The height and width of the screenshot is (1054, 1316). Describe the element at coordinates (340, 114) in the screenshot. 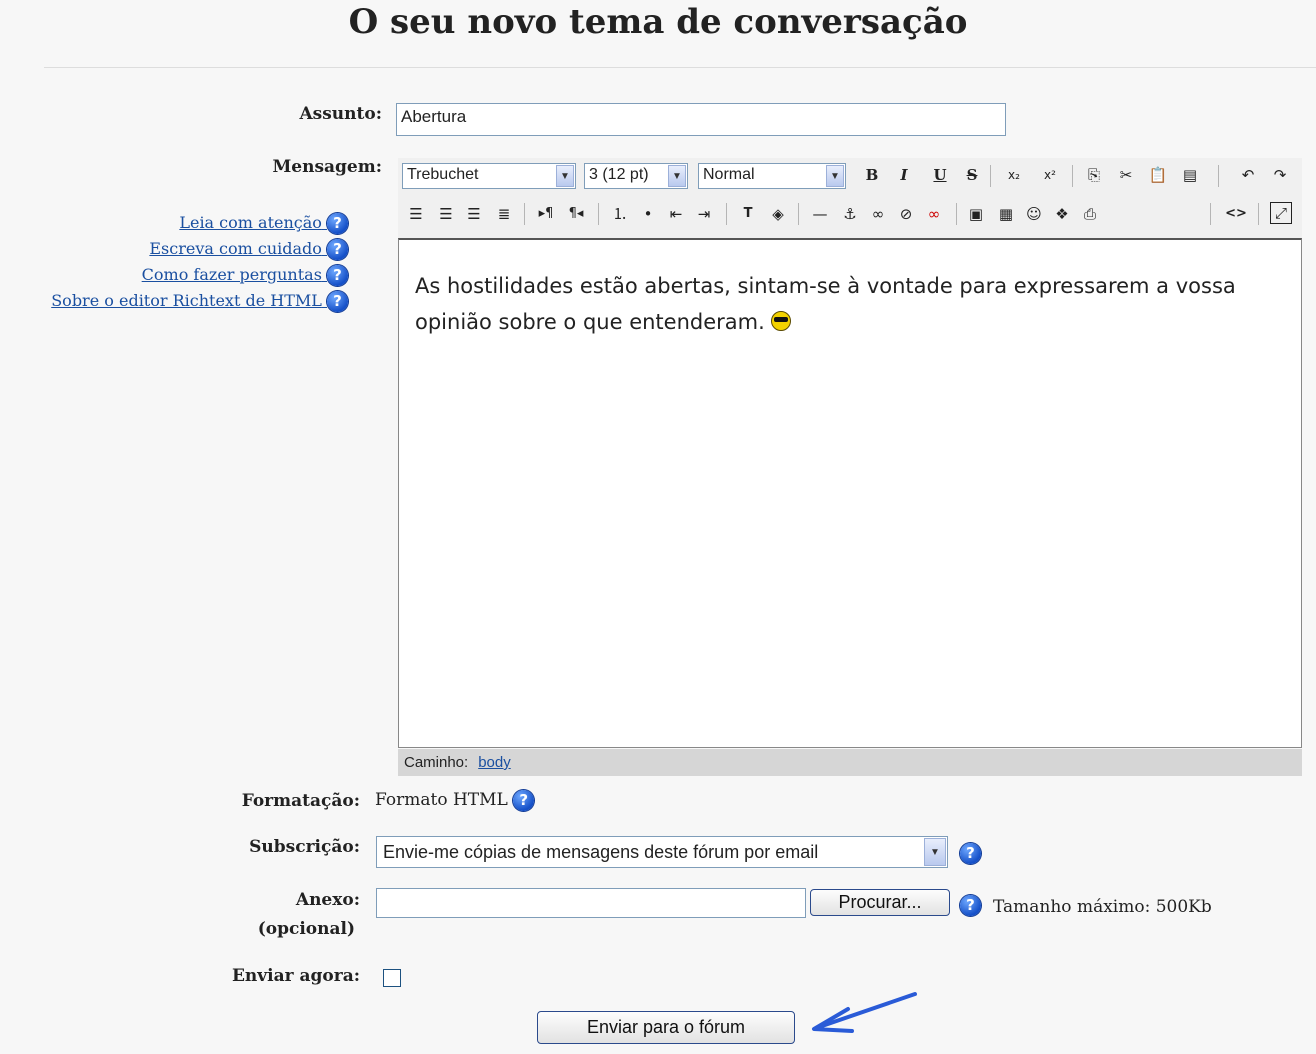

I see `subject-label: Assunto:` at that location.